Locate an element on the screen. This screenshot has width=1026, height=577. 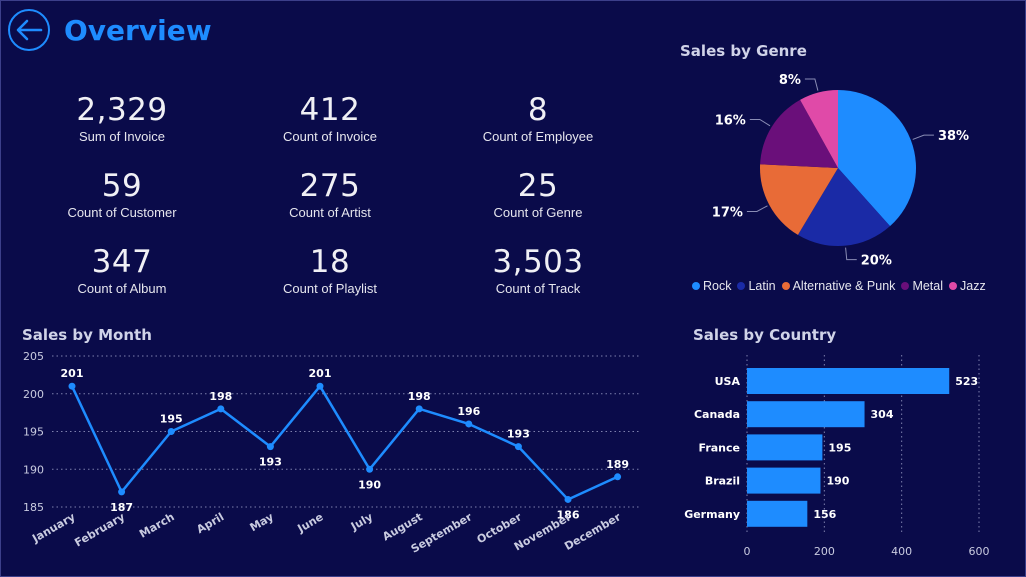
kpi-card: 2,329 Sum of Invoice is located at coordinates (122, 118).